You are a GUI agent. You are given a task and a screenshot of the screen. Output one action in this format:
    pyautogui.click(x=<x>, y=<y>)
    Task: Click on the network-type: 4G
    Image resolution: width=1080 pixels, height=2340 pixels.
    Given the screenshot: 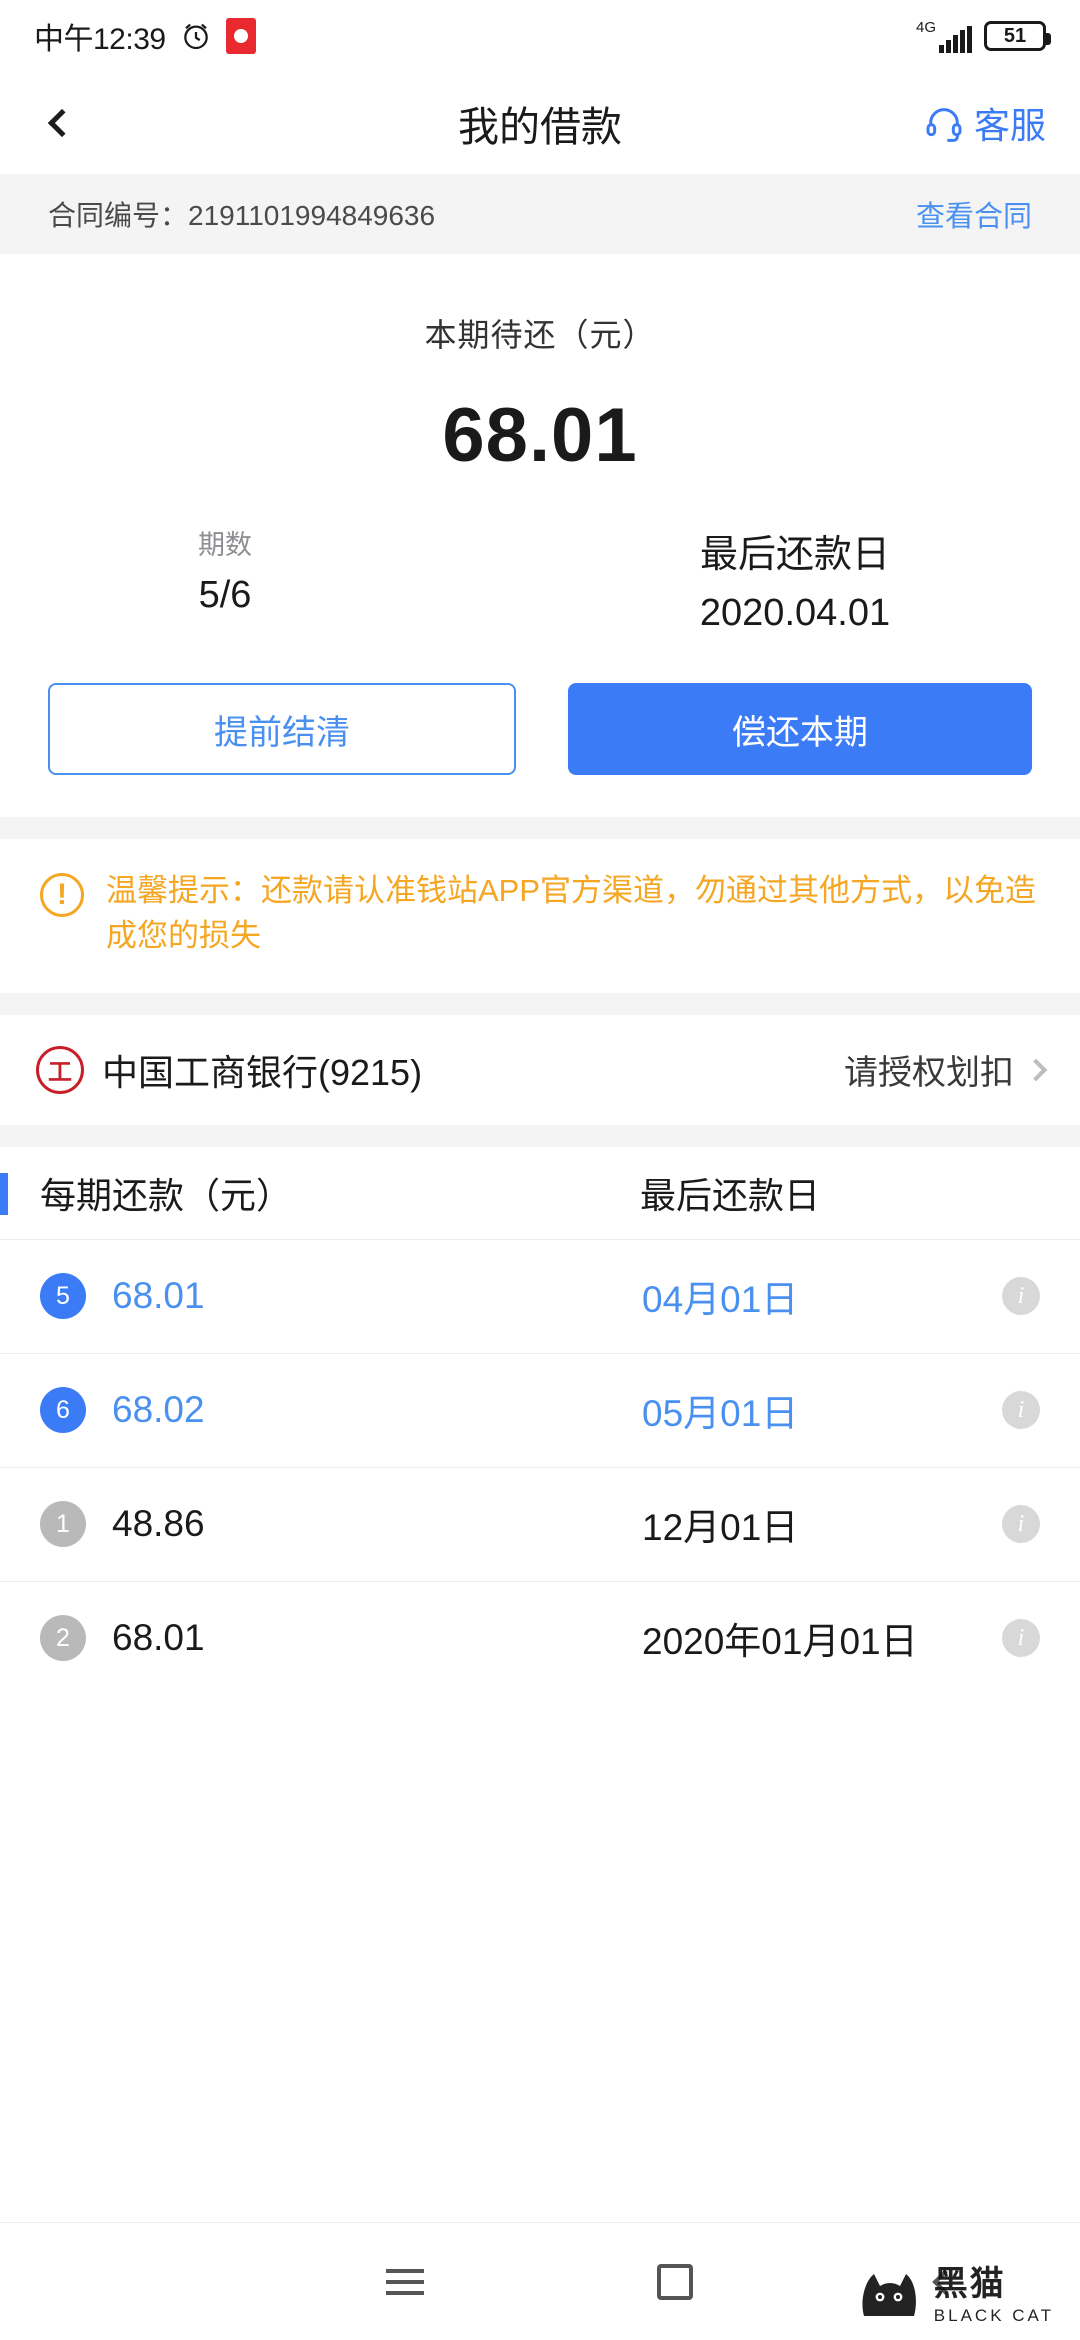 What is the action you would take?
    pyautogui.click(x=925, y=27)
    